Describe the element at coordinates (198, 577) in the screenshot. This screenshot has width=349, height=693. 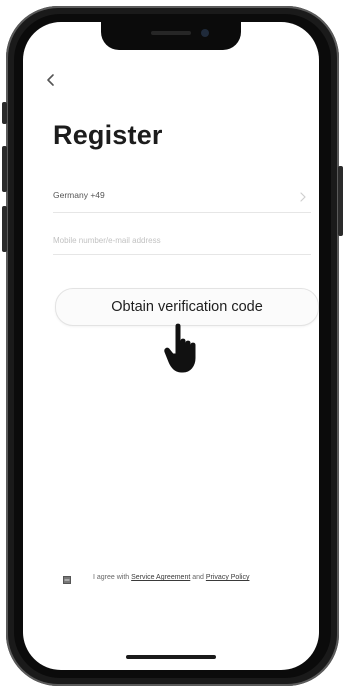
I see `agreement-middle: and` at that location.